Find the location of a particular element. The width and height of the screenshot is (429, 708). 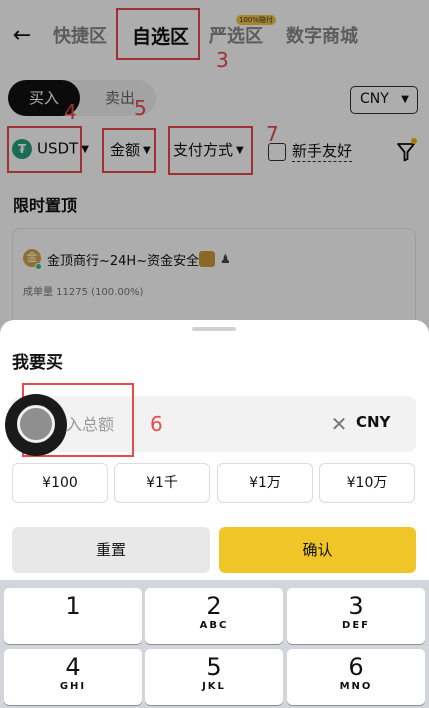

sheet-drag-handle is located at coordinates (214, 329).